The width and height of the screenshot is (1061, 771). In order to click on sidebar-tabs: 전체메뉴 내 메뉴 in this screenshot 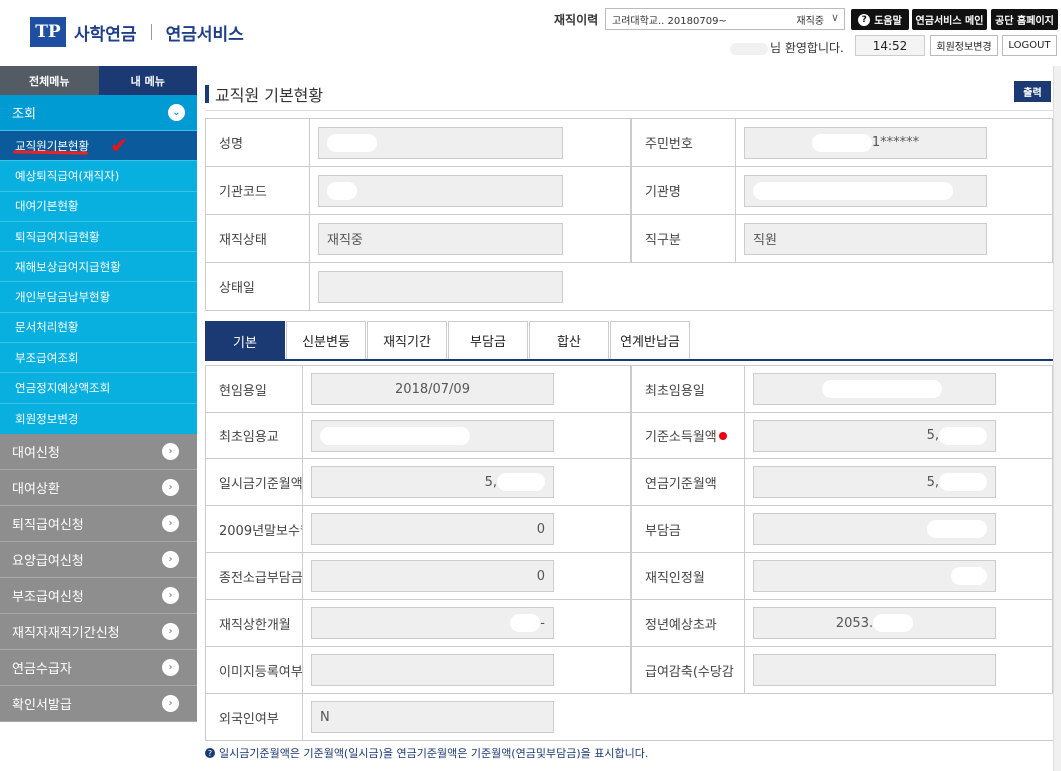, I will do `click(98, 80)`.